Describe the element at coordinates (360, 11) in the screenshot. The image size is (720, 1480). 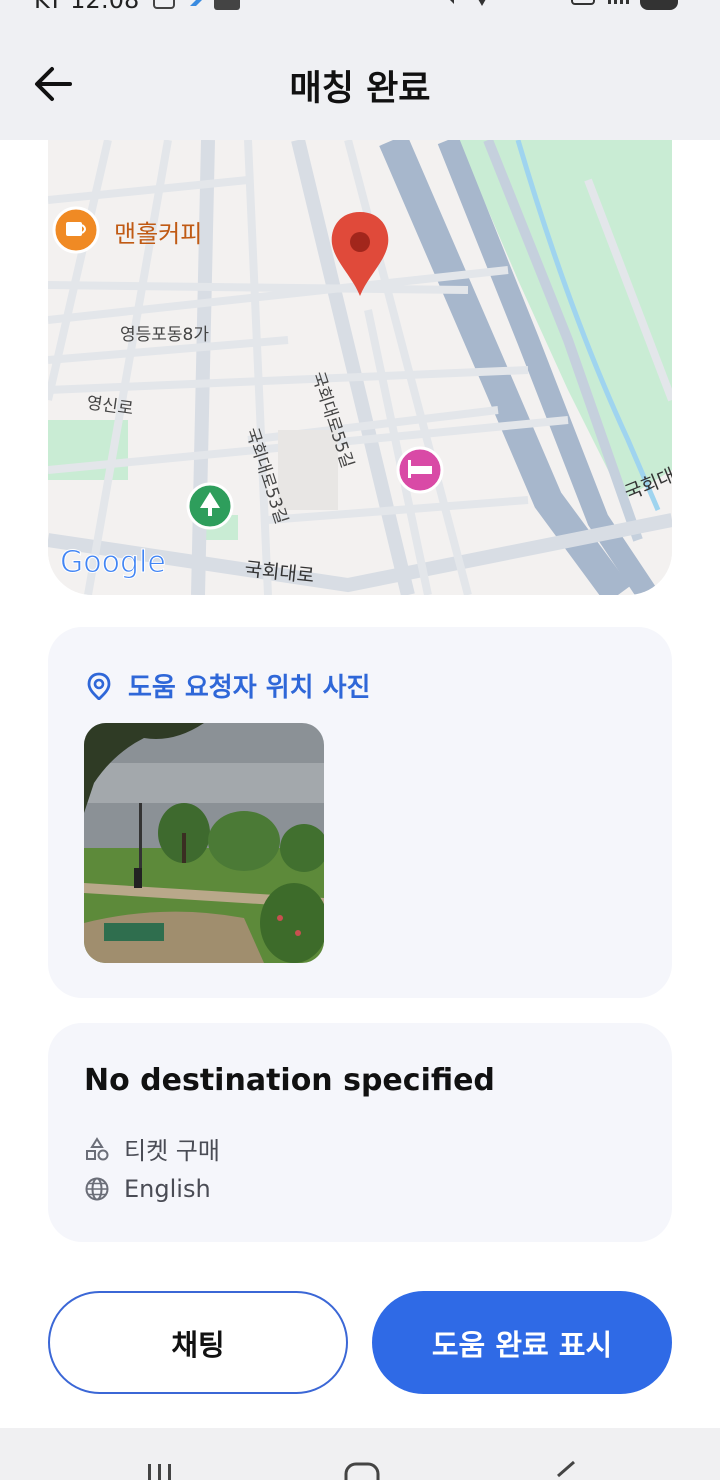
I see `status-bar: KT 12:08` at that location.